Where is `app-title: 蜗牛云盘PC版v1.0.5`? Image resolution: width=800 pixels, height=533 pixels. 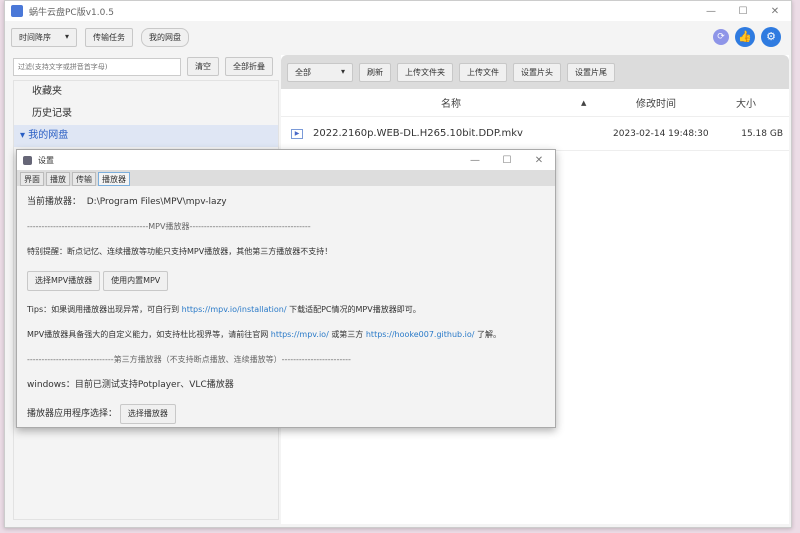
app-title: 蜗牛云盘PC版v1.0.5 is located at coordinates (71, 12).